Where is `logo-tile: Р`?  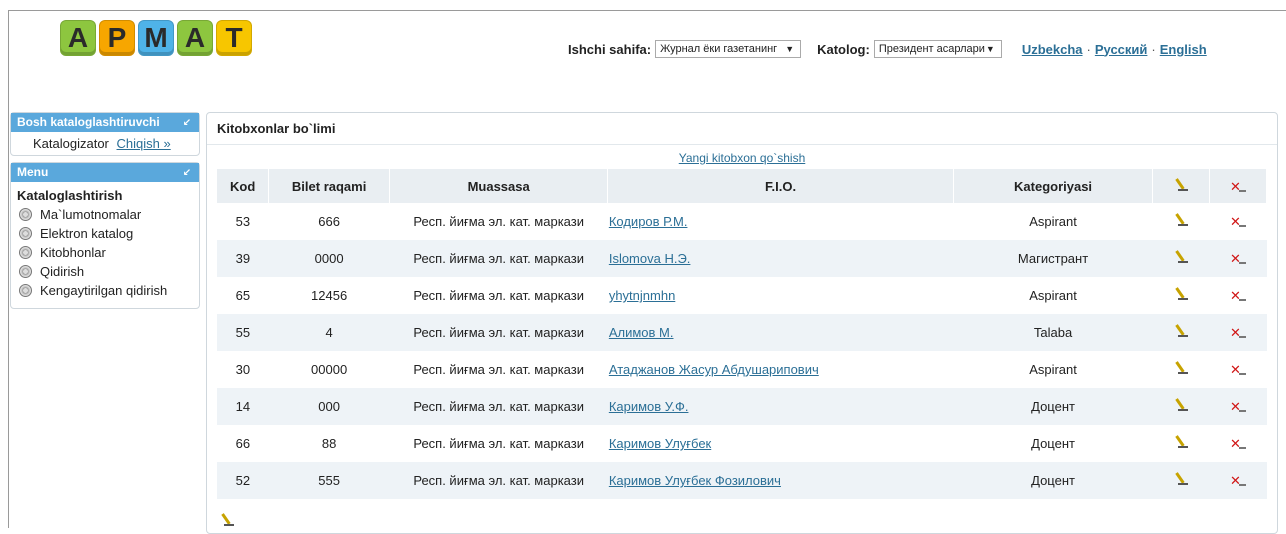
logo-tile: Р is located at coordinates (117, 38).